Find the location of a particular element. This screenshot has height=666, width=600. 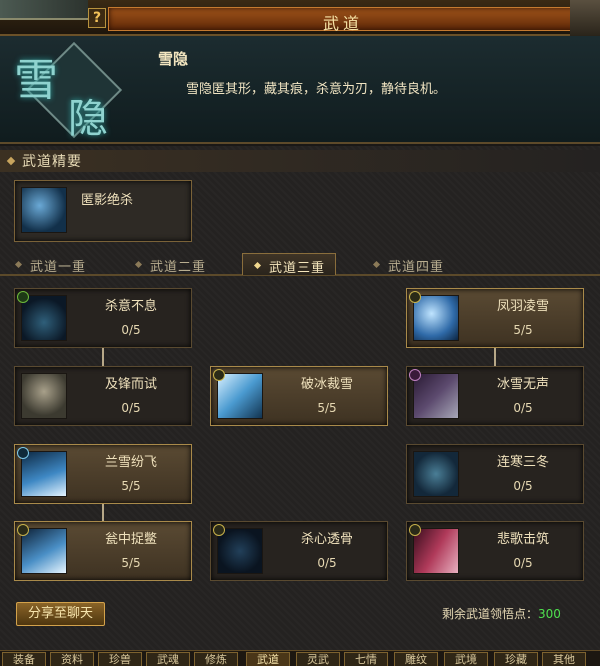

skill-node-ji-feng-er-shi: 及锋而试 0/5 is located at coordinates (103, 396).